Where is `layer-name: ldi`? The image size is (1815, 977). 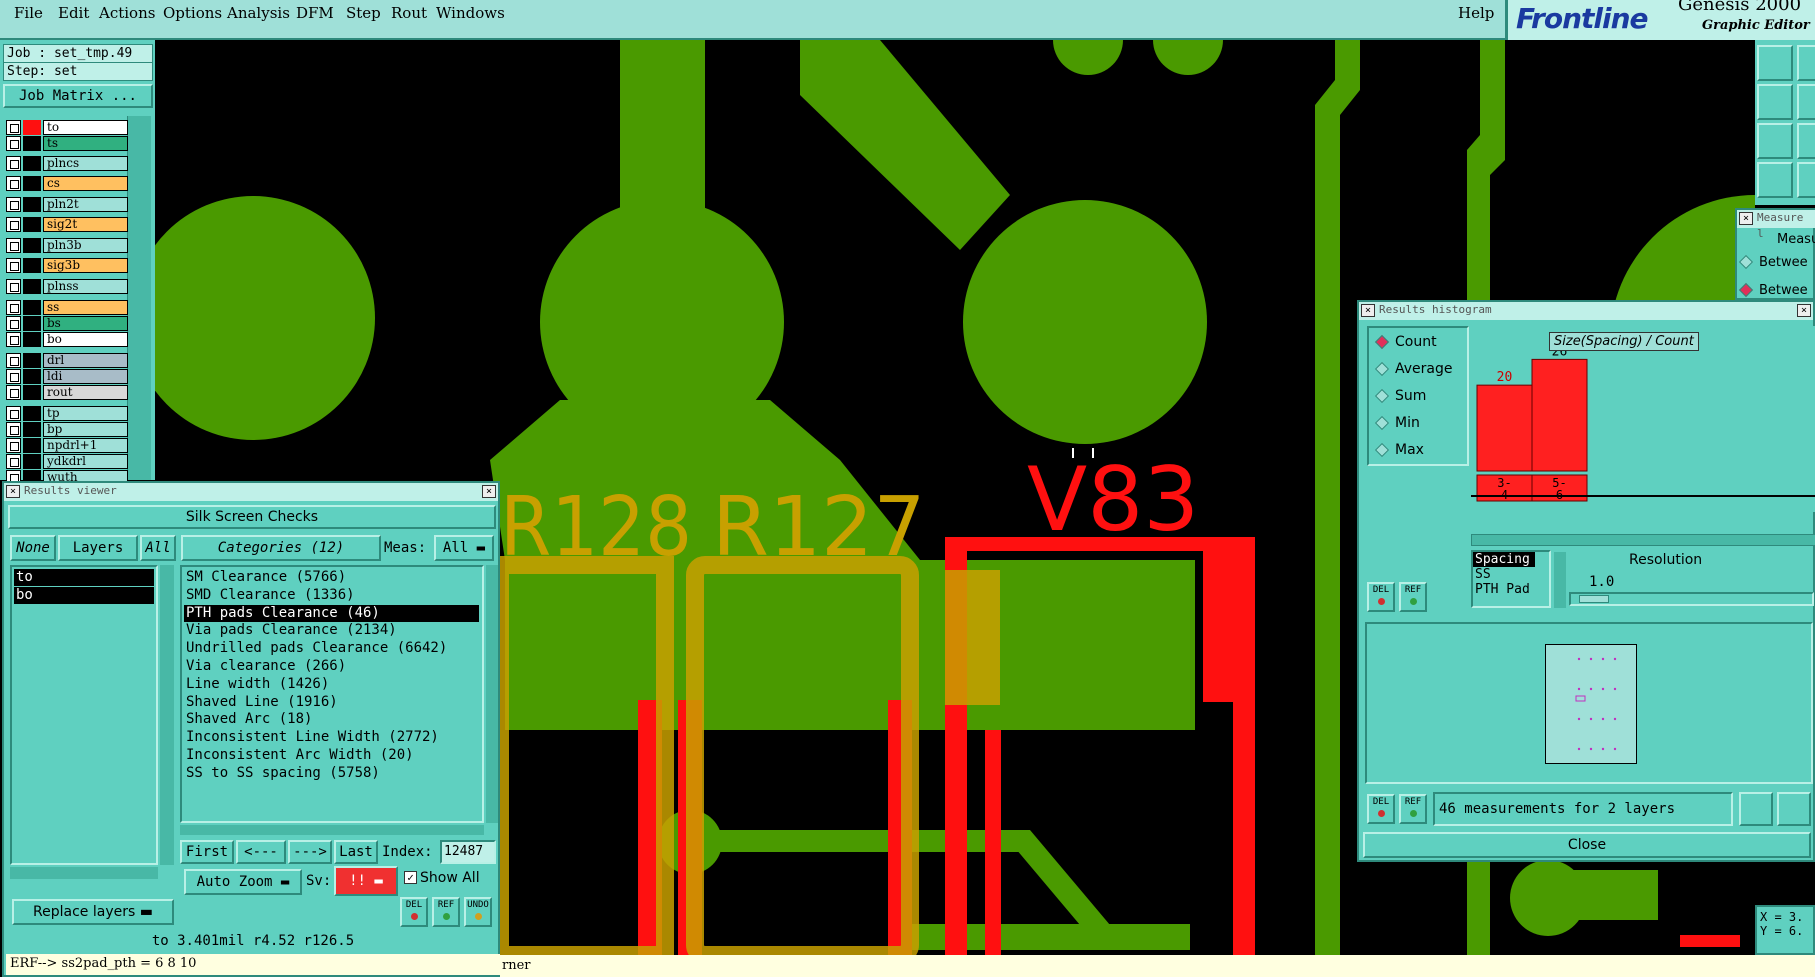 layer-name: ldi is located at coordinates (85, 376).